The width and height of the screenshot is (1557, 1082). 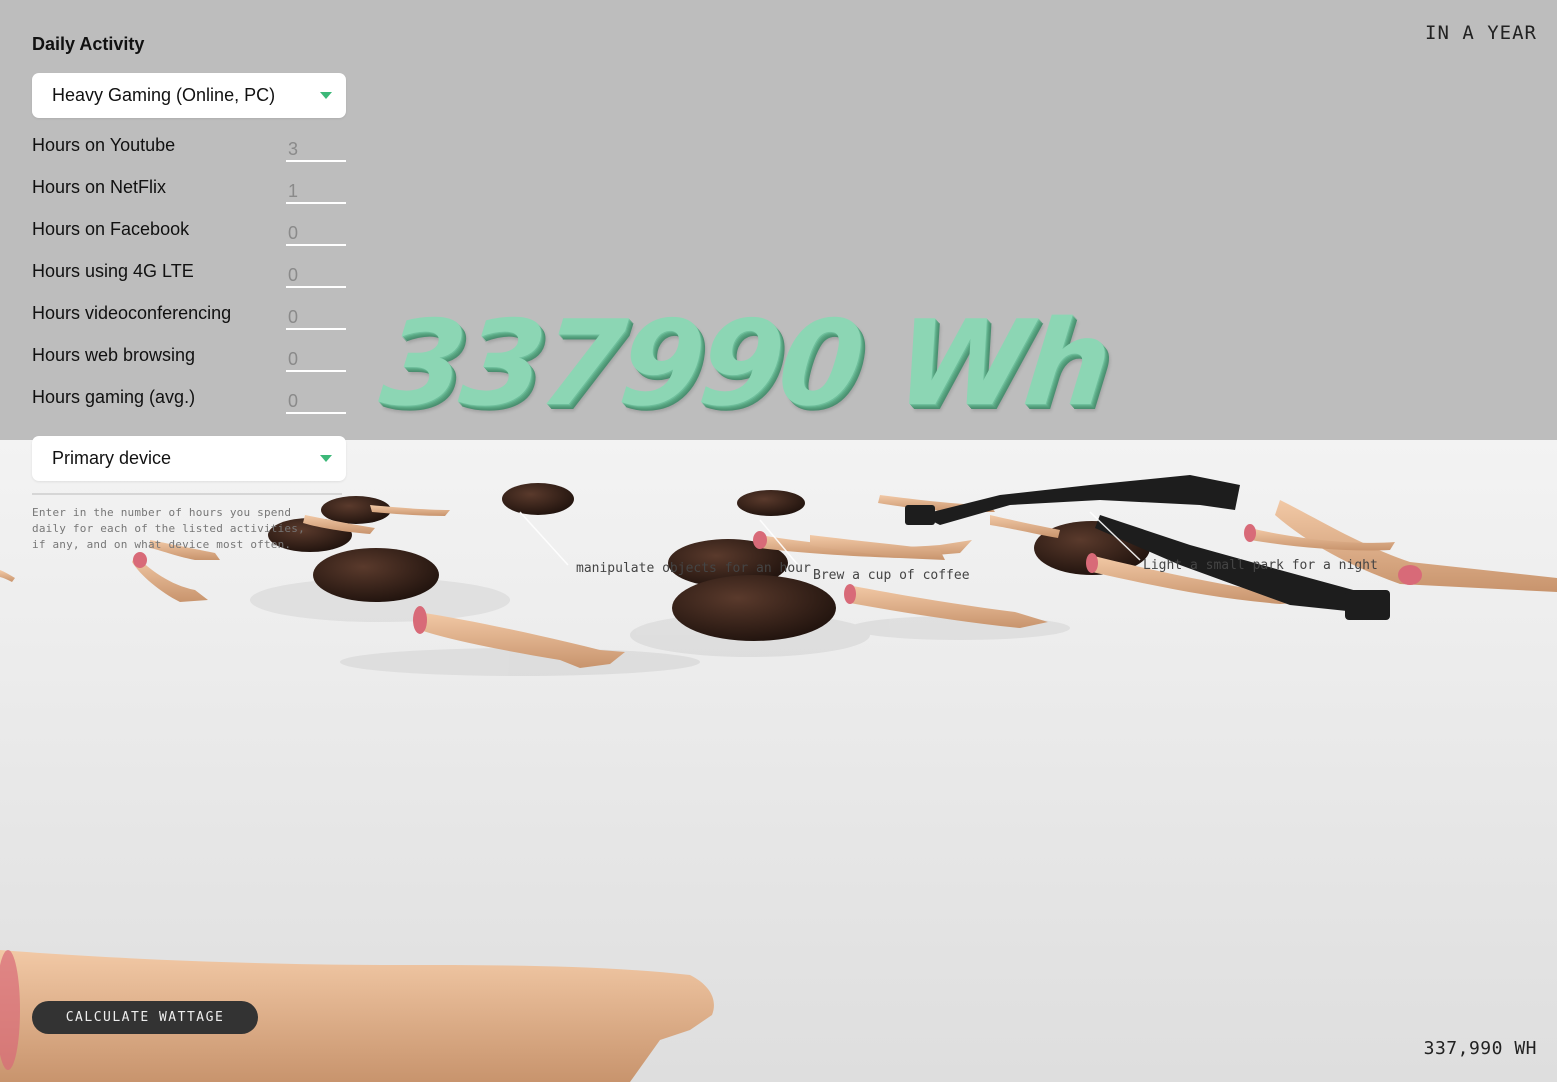 I want to click on device-select: Primary device, so click(x=189, y=458).